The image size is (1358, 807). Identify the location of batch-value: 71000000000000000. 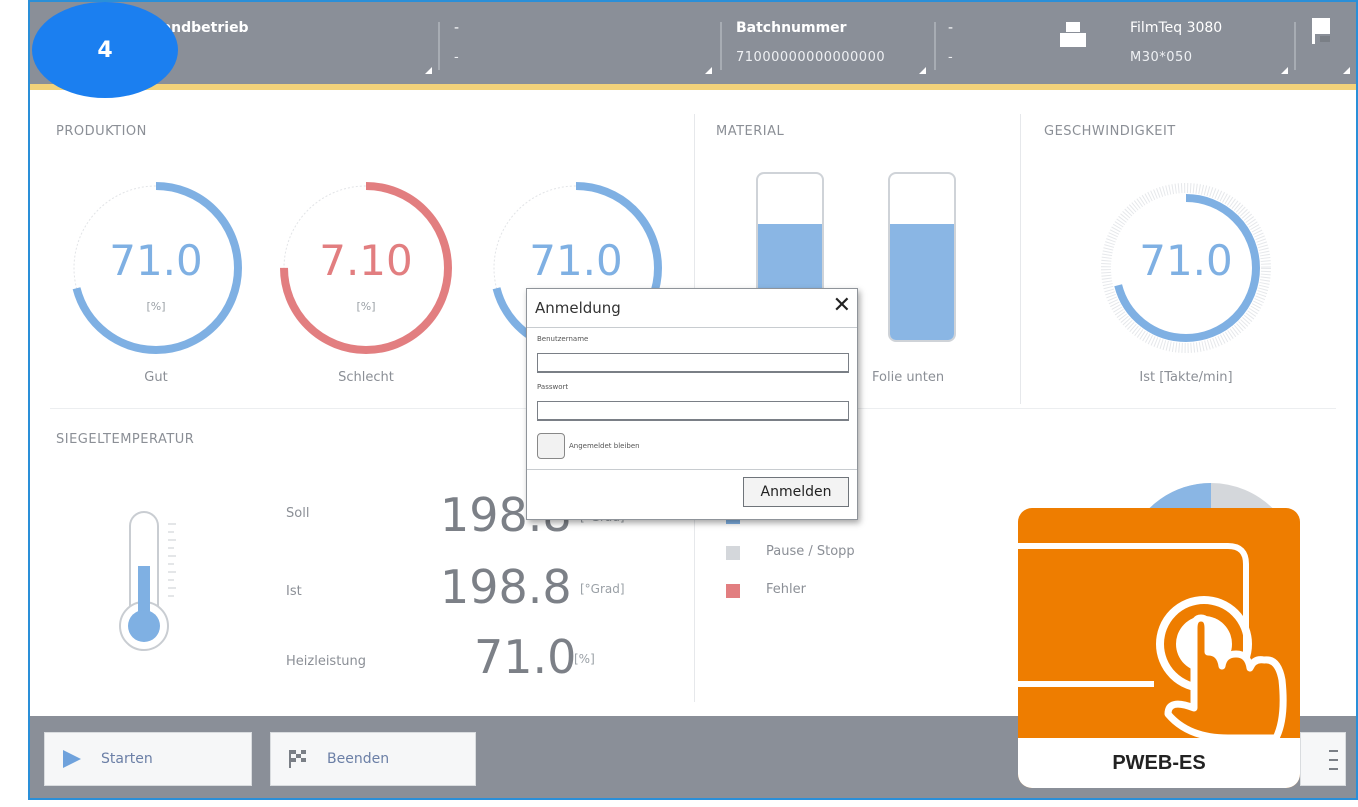
(811, 57).